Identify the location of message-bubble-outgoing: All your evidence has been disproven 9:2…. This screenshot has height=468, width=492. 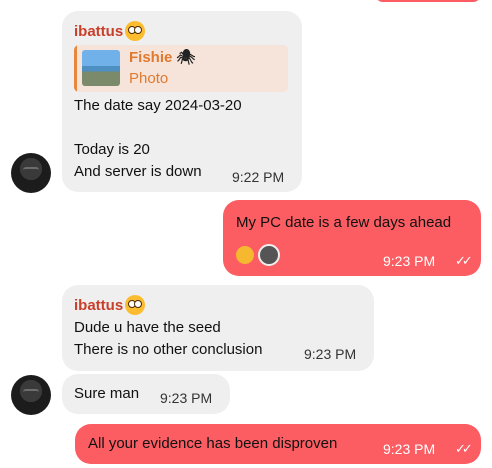
(278, 444).